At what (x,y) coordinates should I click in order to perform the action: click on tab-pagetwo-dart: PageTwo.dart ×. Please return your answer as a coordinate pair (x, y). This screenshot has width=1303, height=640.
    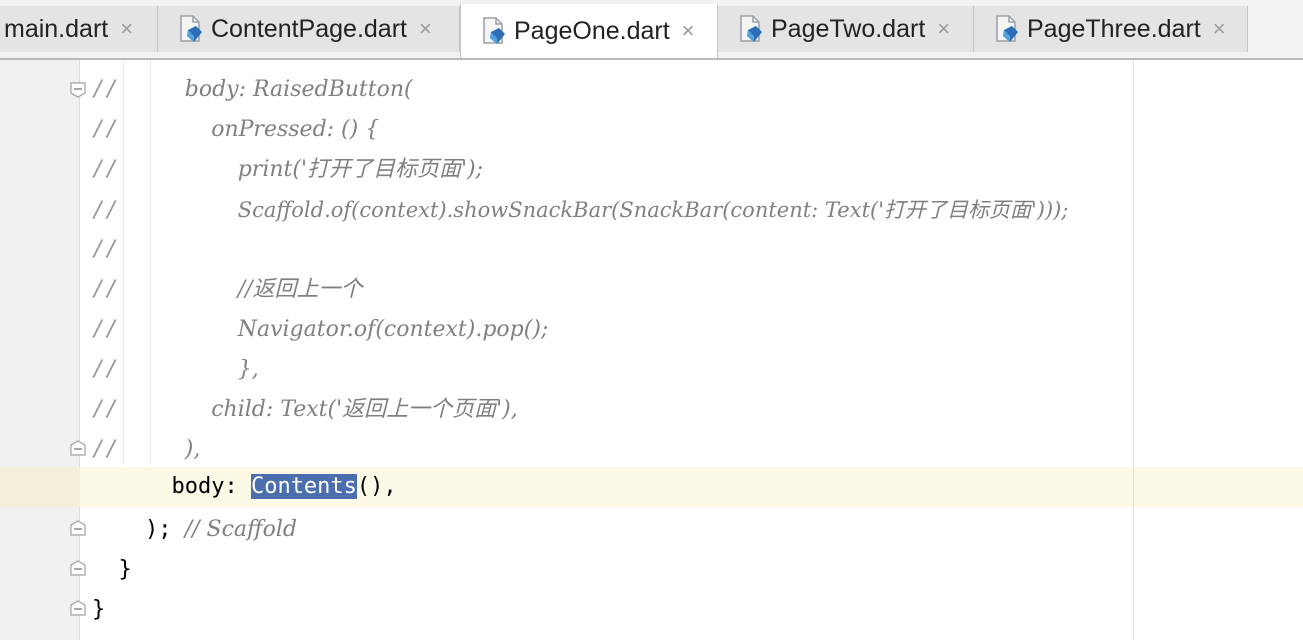
    Looking at the image, I should click on (846, 29).